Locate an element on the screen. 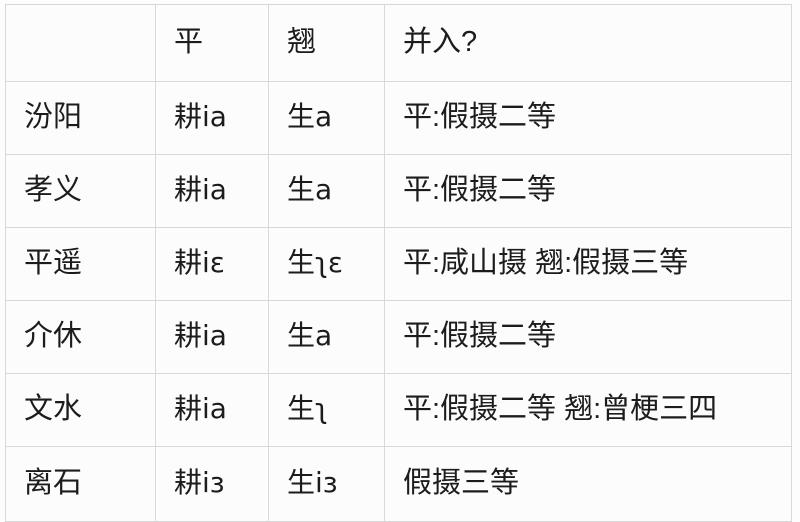 The image size is (800, 522). table-row: 介休 耕ia 生a 平:假摄二等 is located at coordinates (398, 337).